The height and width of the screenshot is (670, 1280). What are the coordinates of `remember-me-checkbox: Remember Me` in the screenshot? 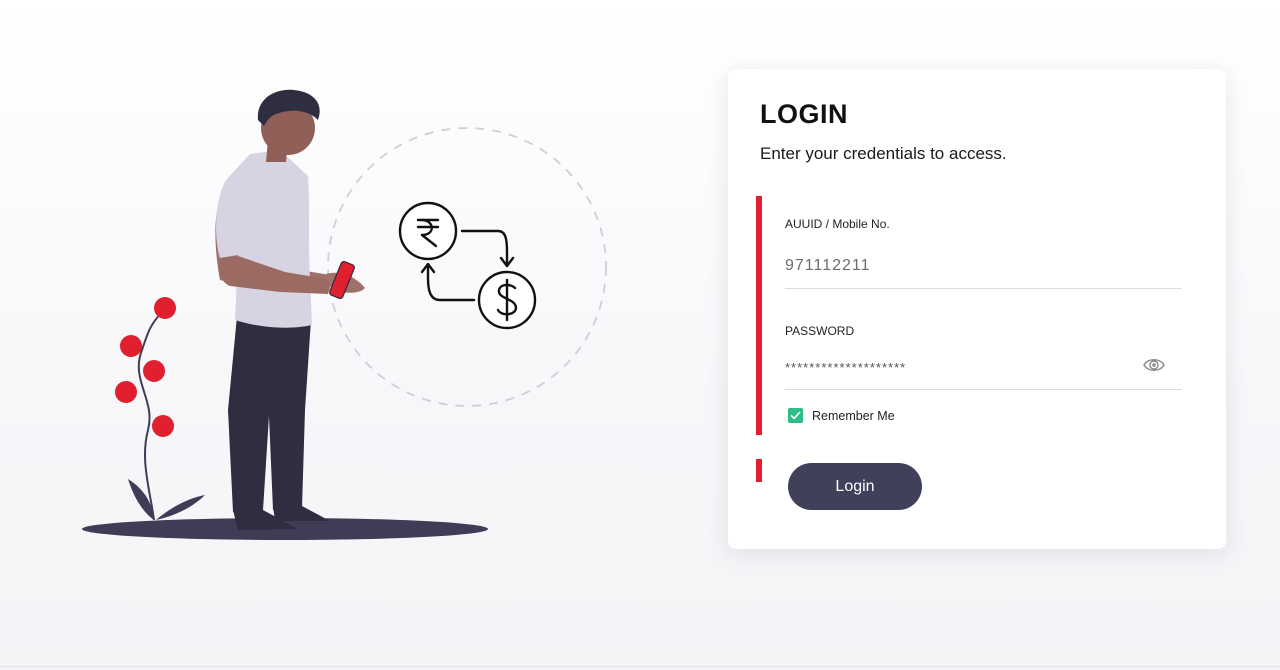 It's located at (841, 415).